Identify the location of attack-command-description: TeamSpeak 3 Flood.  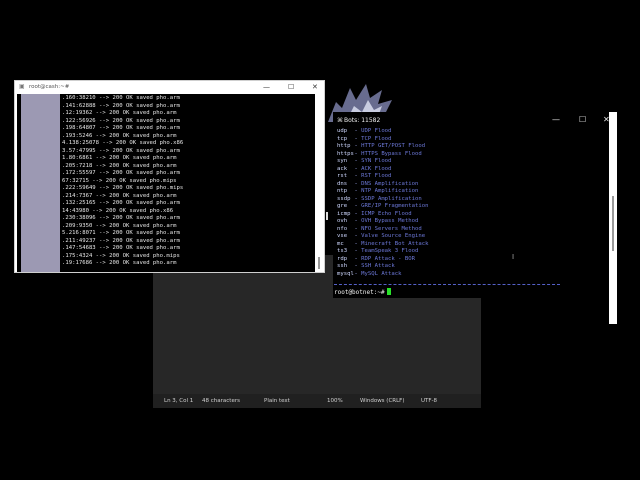
(390, 251).